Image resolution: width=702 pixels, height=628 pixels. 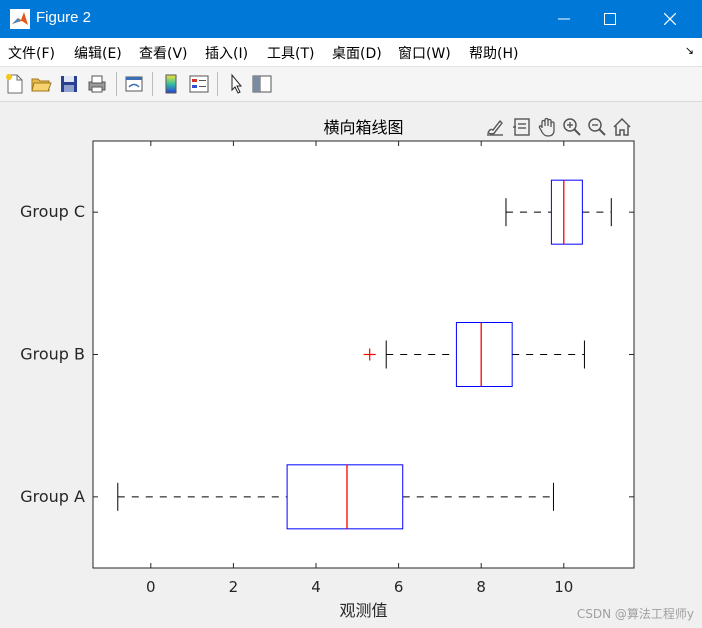 I want to click on select-pointer-icon, so click(x=236, y=84).